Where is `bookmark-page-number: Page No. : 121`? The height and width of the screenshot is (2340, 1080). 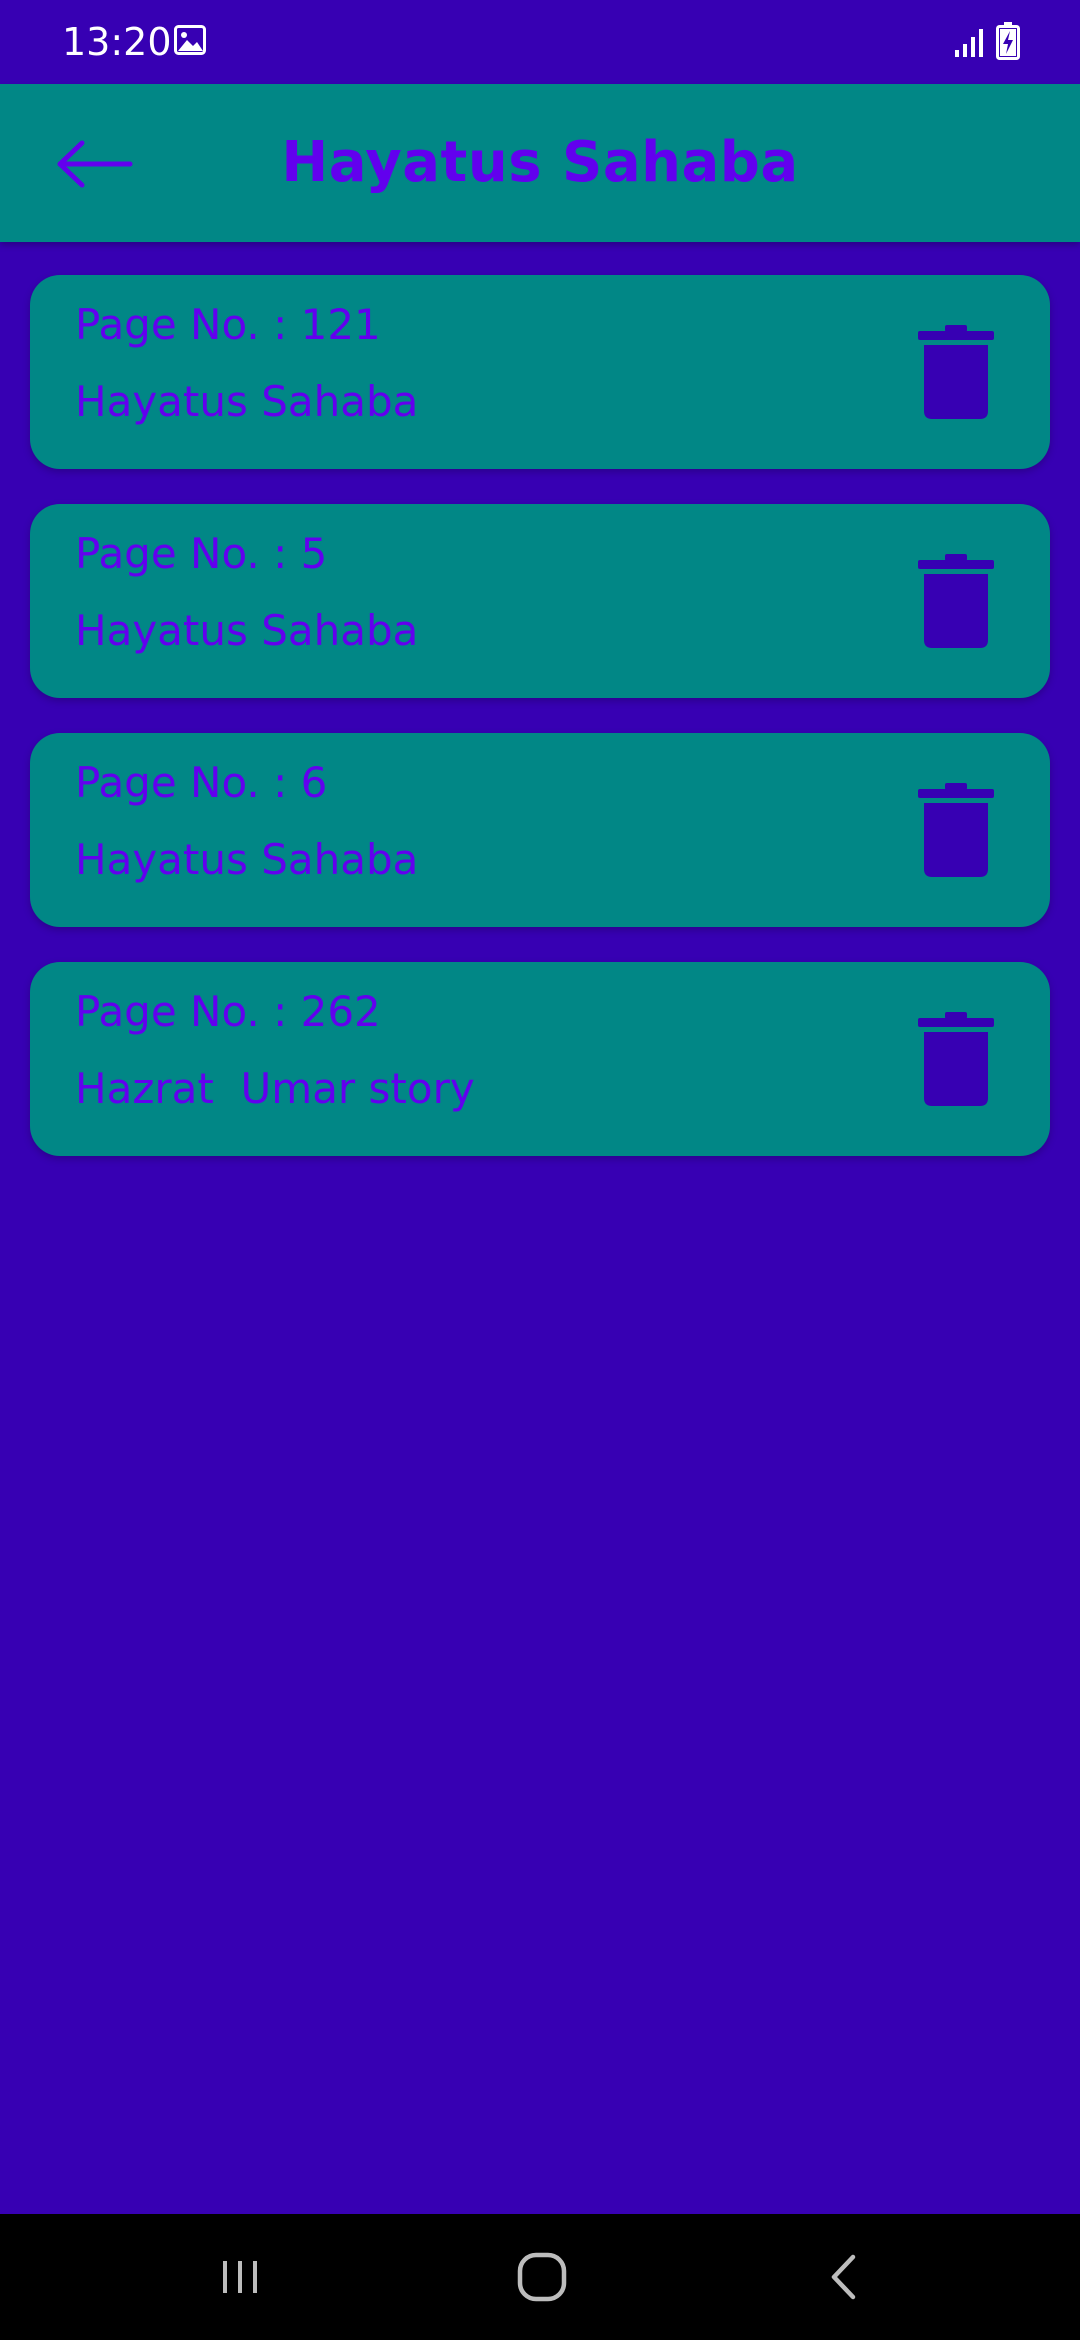 bookmark-page-number: Page No. : 121 is located at coordinates (228, 324).